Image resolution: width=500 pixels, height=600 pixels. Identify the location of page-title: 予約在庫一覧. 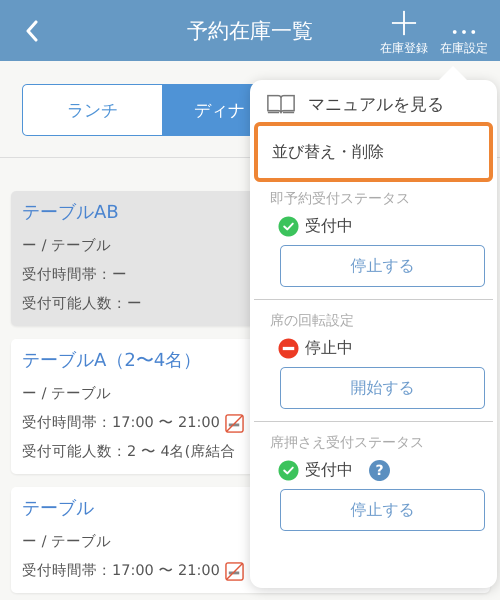
(250, 31).